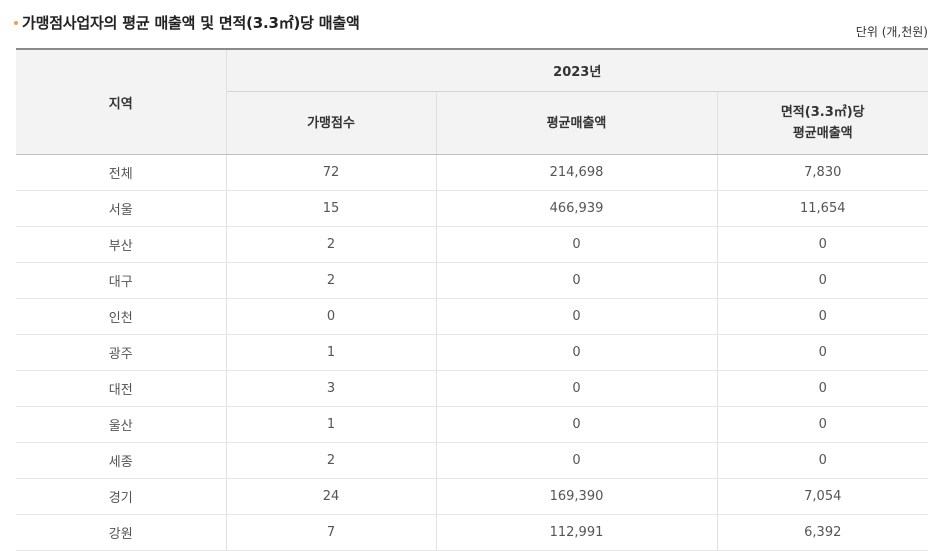 The width and height of the screenshot is (934, 551). What do you see at coordinates (121, 244) in the screenshot?
I see `region-cell: 부산` at bounding box center [121, 244].